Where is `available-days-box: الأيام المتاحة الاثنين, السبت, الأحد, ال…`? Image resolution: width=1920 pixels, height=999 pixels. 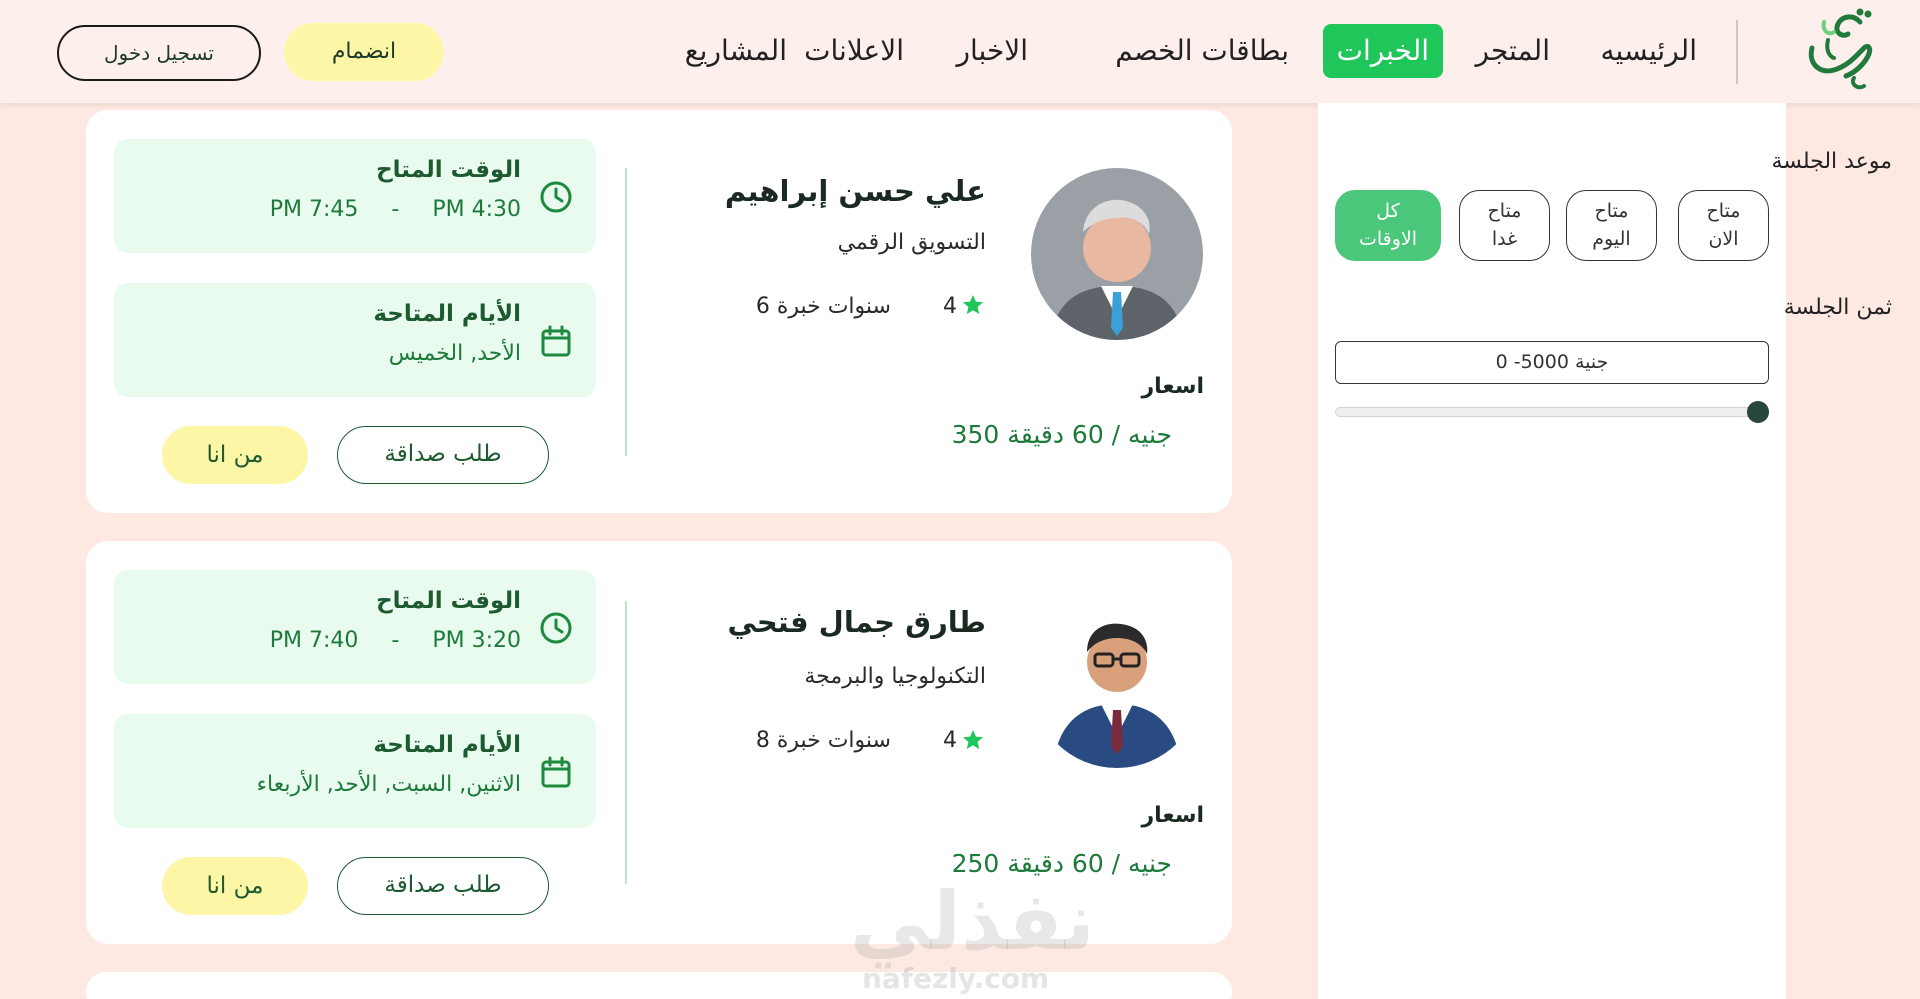
available-days-box: الأيام المتاحة الاثنين, السبت, الأحد, ال… is located at coordinates (355, 771).